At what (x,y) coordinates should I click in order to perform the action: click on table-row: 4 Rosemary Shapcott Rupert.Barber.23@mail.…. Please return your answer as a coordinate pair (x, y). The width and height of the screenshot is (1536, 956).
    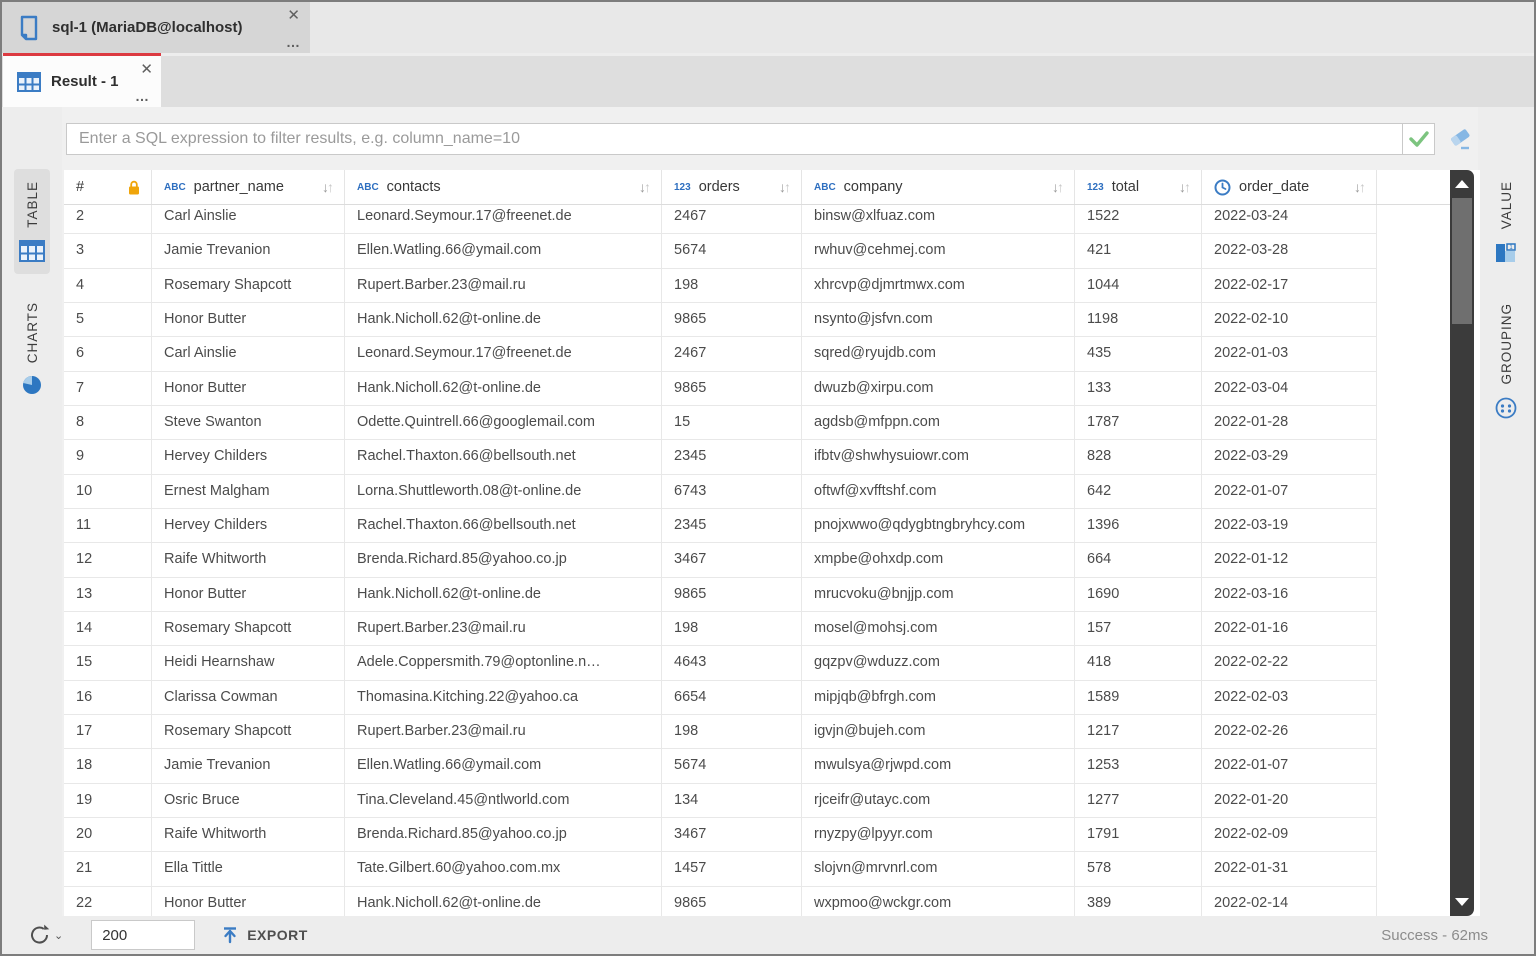
    Looking at the image, I should click on (757, 285).